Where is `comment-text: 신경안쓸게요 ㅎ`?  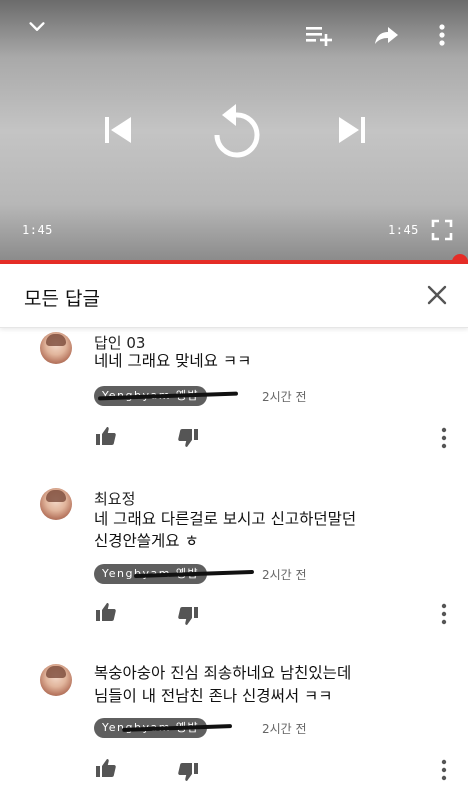 comment-text: 신경안쓸게요 ㅎ is located at coordinates (146, 541).